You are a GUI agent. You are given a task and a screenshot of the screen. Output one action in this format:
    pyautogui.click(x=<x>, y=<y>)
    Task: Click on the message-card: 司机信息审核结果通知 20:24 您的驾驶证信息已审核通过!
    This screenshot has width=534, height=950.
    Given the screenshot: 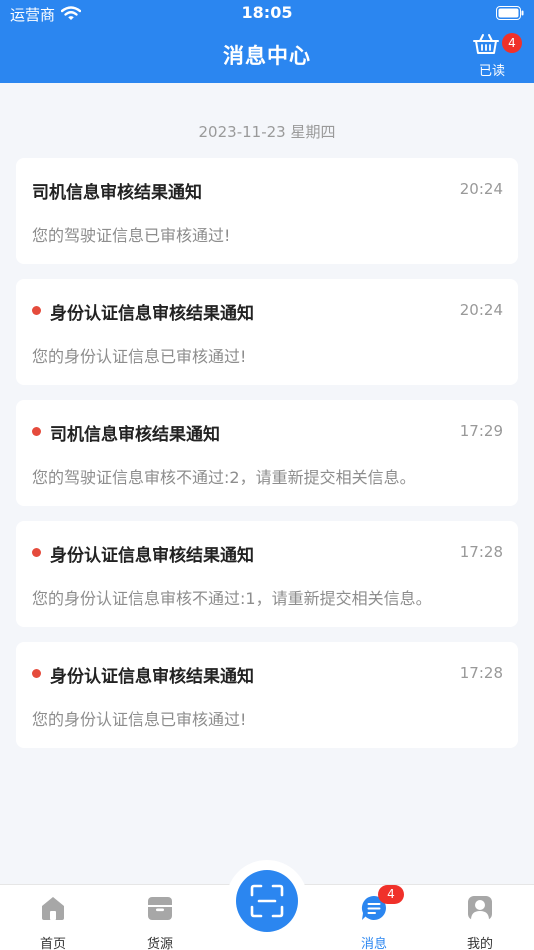 What is the action you would take?
    pyautogui.click(x=267, y=211)
    